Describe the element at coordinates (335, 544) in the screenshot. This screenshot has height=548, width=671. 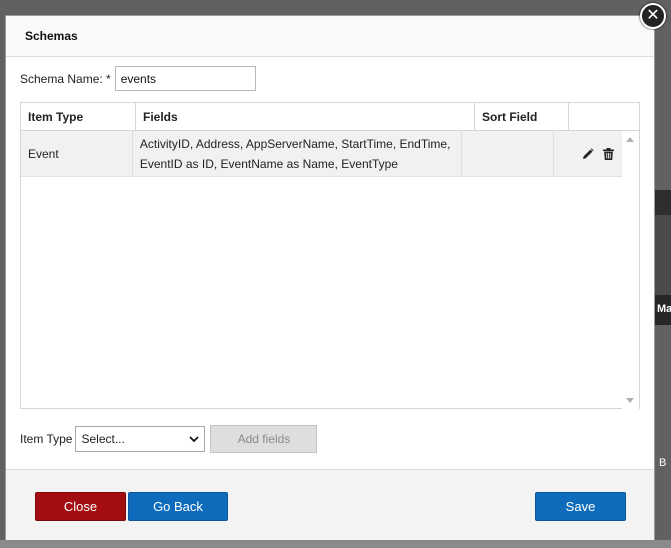
I see `background-bottom` at that location.